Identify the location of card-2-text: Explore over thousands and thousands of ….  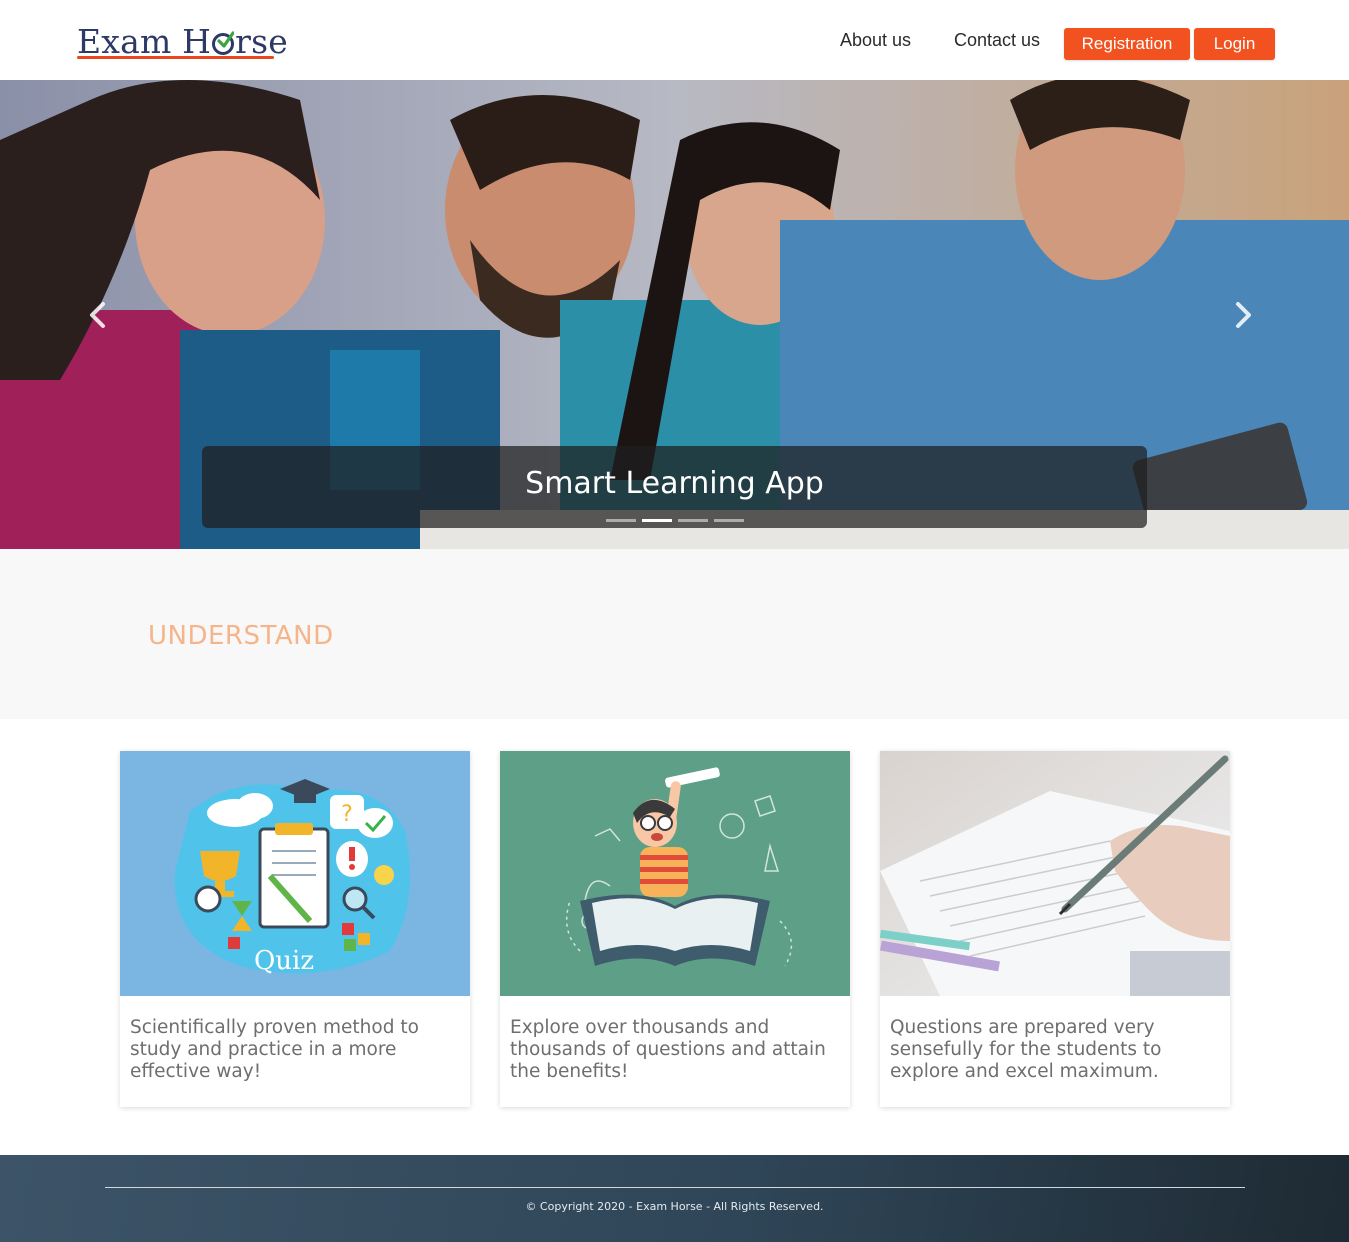
(668, 1049).